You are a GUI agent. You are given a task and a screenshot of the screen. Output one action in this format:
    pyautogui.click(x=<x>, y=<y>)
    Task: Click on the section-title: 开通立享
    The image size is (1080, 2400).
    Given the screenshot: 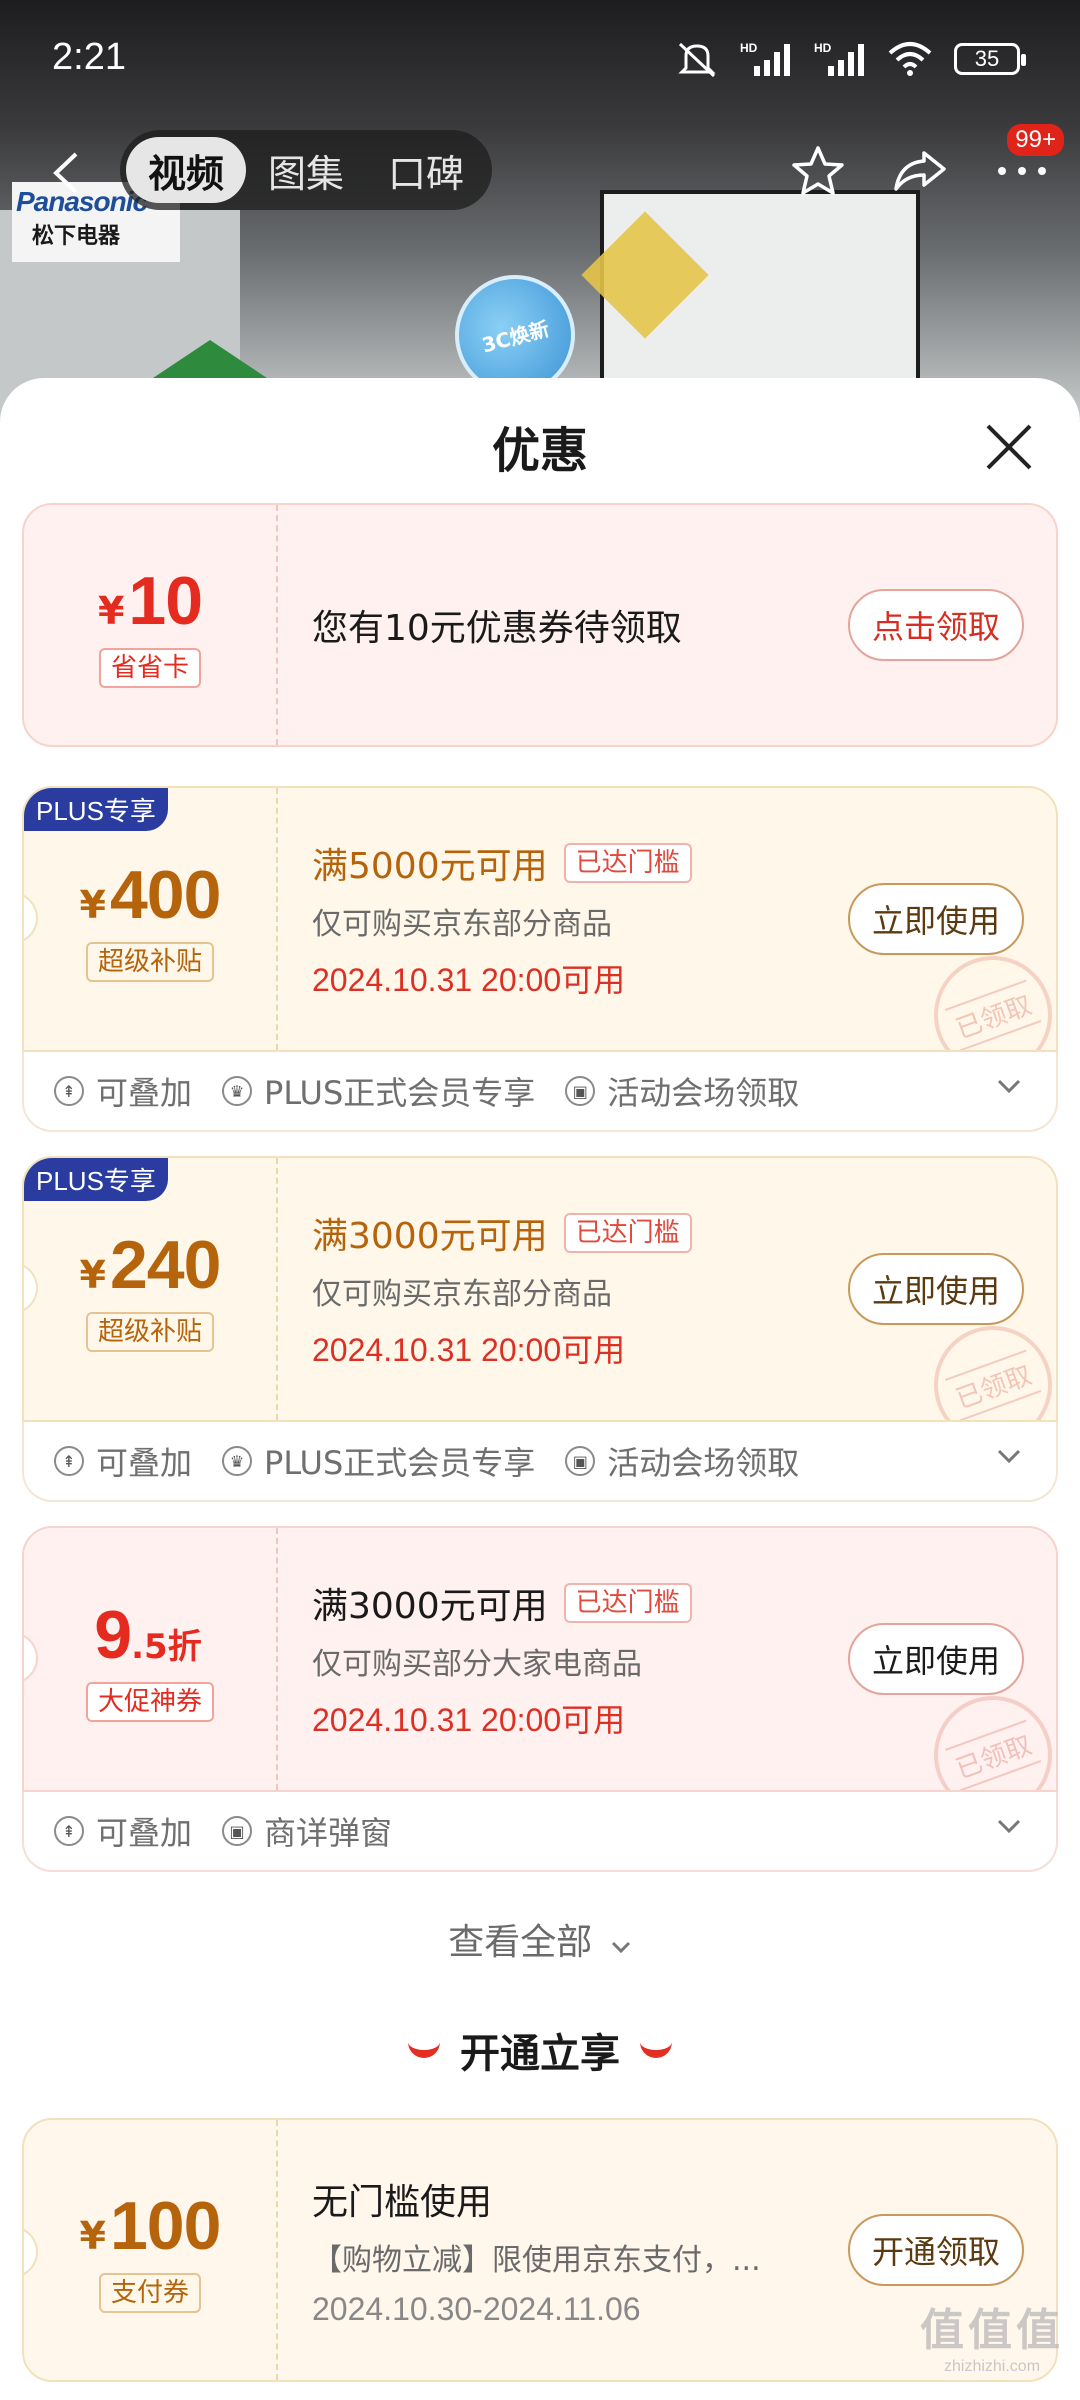 What is the action you would take?
    pyautogui.click(x=540, y=2050)
    